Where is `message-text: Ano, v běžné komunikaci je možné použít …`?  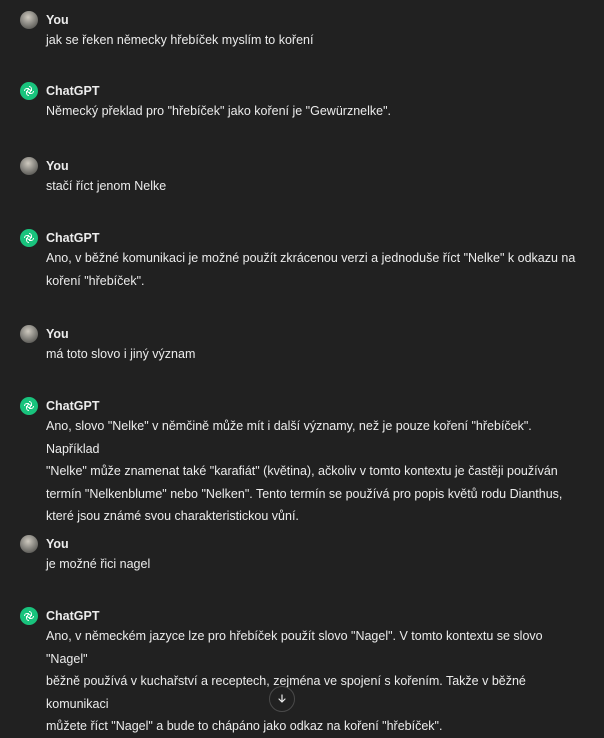 message-text: Ano, v běžné komunikaci je možné použít … is located at coordinates (313, 269).